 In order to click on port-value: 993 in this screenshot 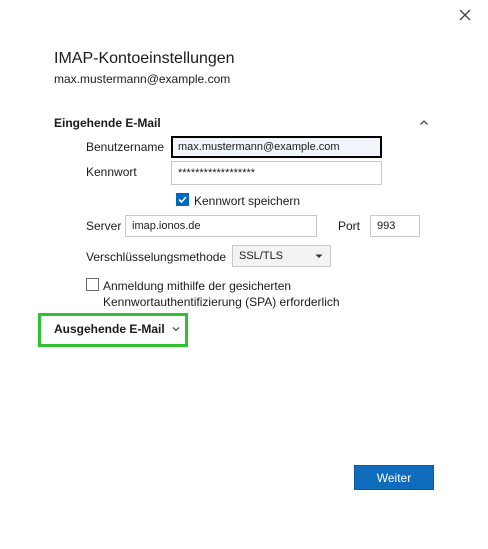, I will do `click(386, 226)`.